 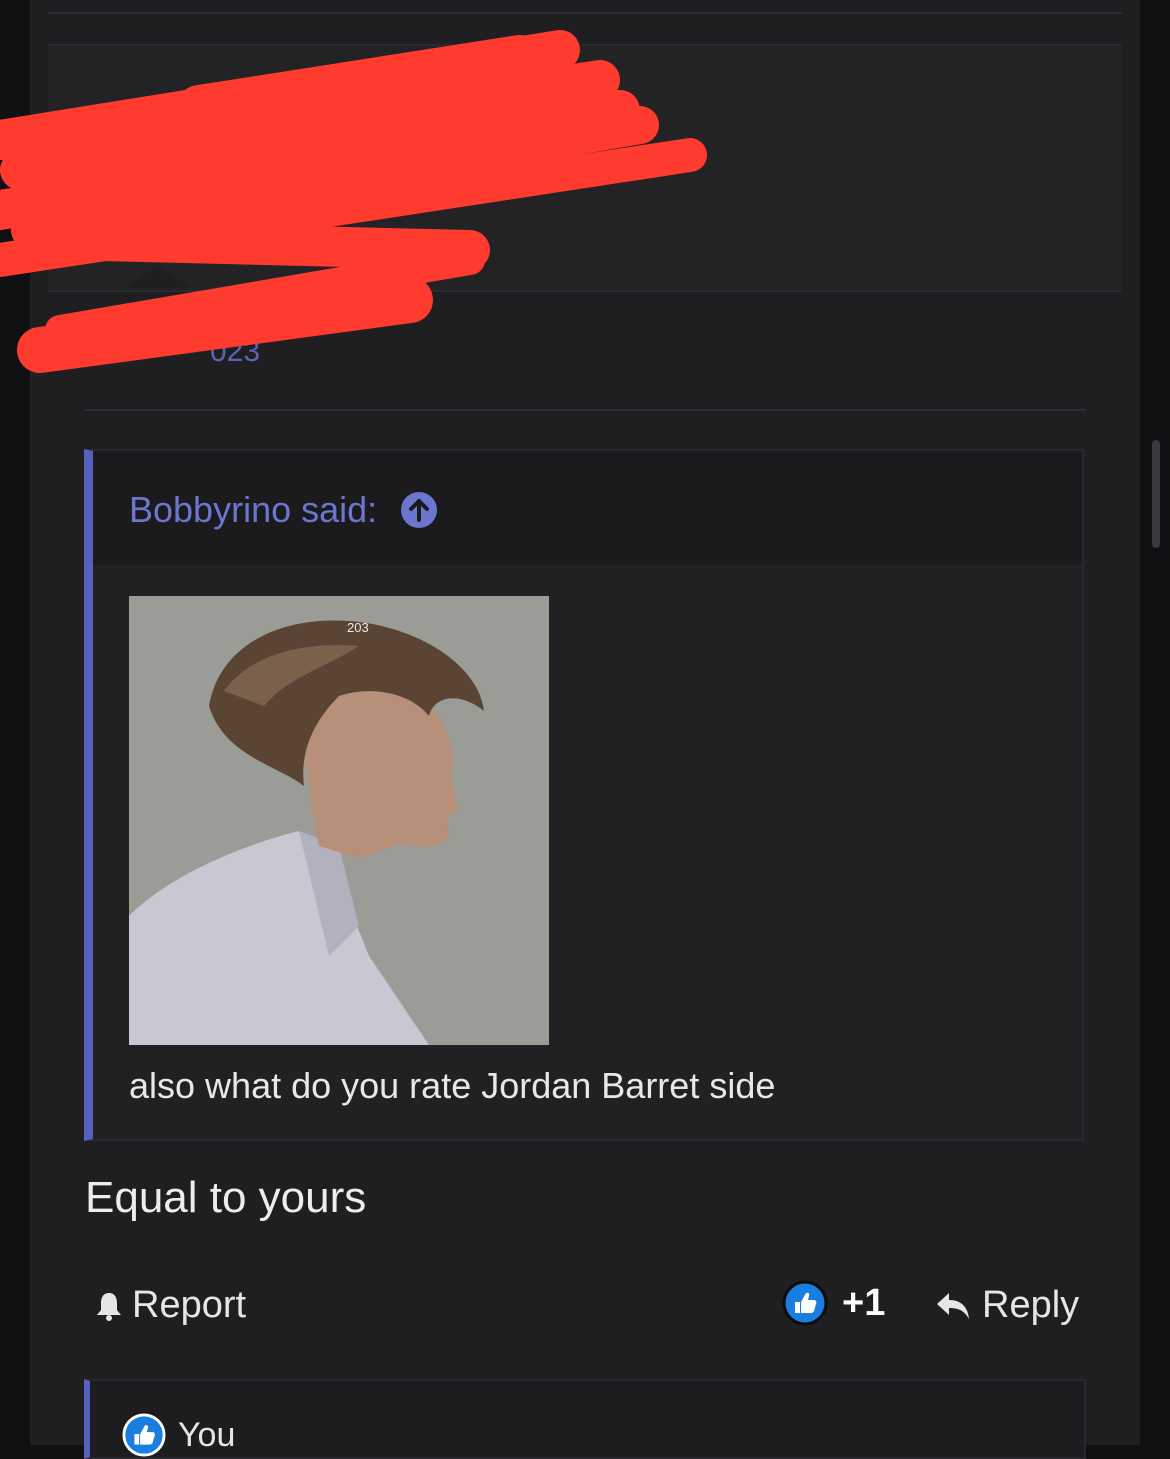 What do you see at coordinates (585, 1310) in the screenshot?
I see `post-actions: Report +1 Reply` at bounding box center [585, 1310].